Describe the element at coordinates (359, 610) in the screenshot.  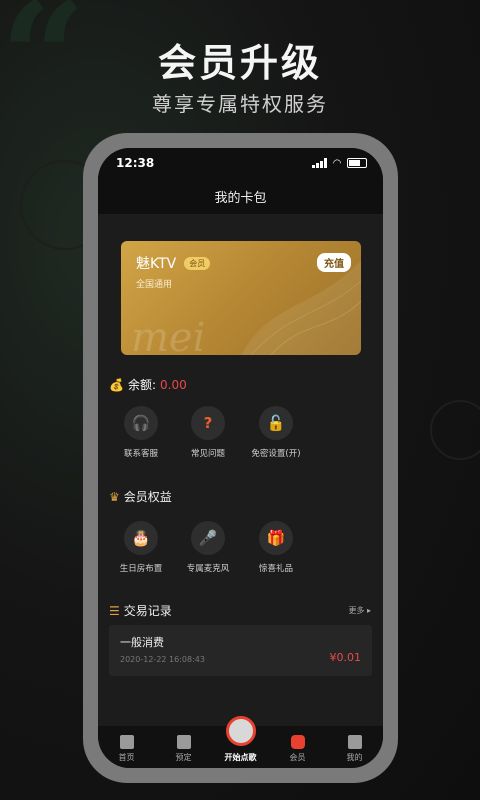
I see `more-link: 更多 ▸` at that location.